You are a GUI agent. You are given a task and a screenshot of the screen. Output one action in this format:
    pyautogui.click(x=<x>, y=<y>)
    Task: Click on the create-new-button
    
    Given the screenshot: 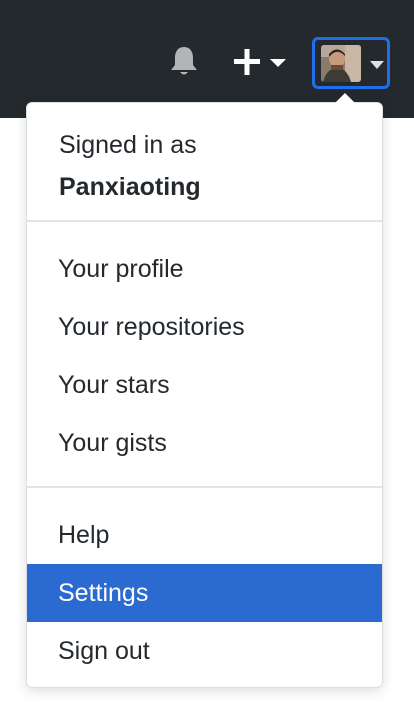 What is the action you would take?
    pyautogui.click(x=262, y=62)
    